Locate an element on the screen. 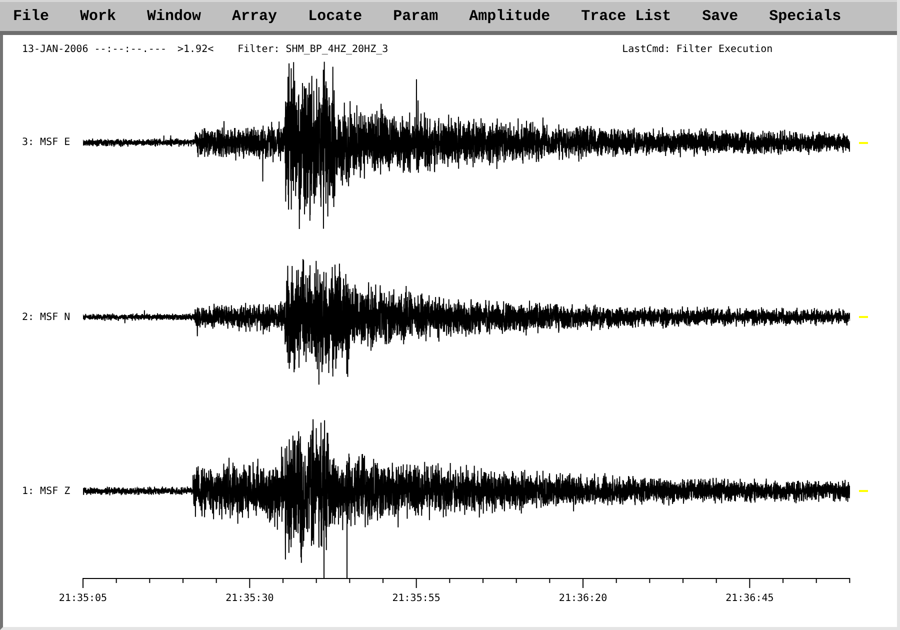 The height and width of the screenshot is (630, 900). menu-item: Locate is located at coordinates (335, 17).